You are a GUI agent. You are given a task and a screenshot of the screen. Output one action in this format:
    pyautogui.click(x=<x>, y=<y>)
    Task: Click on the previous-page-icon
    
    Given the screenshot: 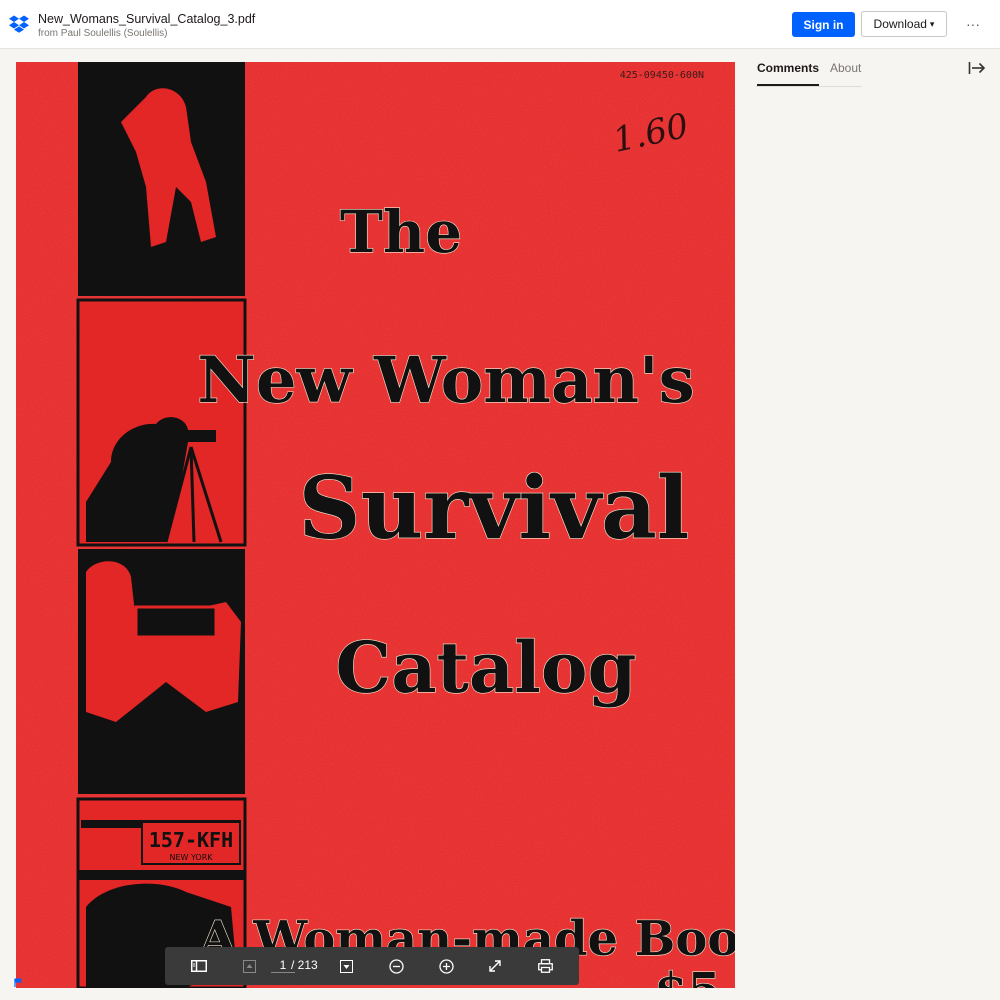 What is the action you would take?
    pyautogui.click(x=249, y=966)
    